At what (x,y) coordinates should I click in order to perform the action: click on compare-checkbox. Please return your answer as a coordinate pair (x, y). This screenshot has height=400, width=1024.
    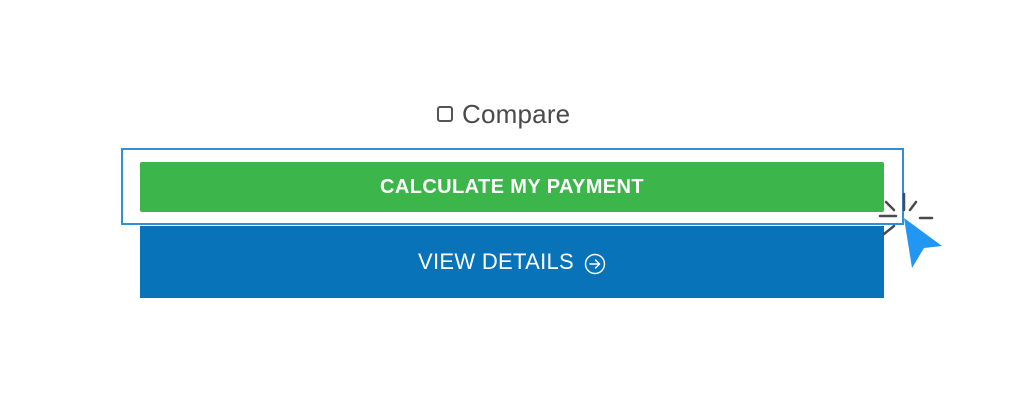
    Looking at the image, I should click on (445, 114).